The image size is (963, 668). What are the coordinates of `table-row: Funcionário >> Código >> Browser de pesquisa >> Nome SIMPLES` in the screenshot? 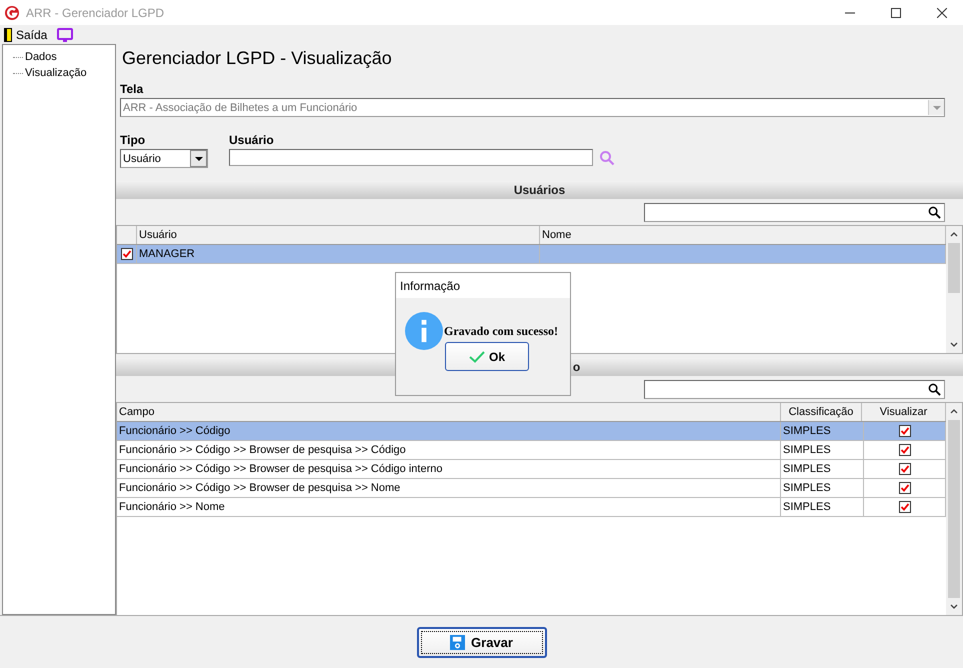 It's located at (531, 488).